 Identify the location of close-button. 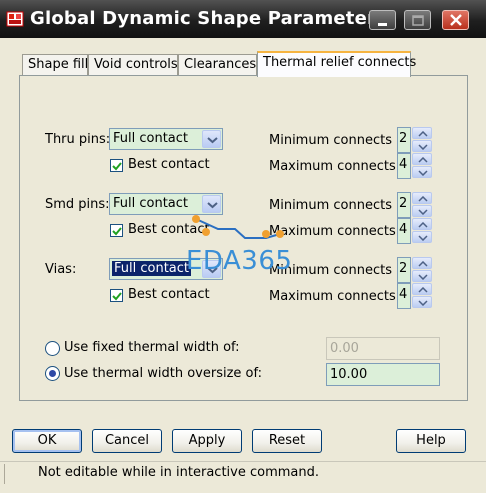
(455, 20).